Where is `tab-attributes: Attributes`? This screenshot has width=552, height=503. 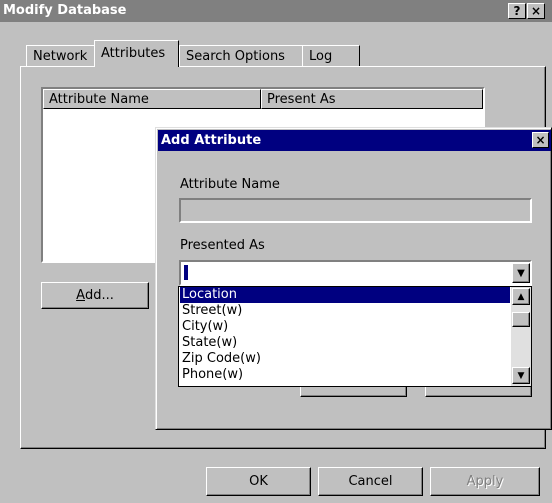 tab-attributes: Attributes is located at coordinates (136, 53).